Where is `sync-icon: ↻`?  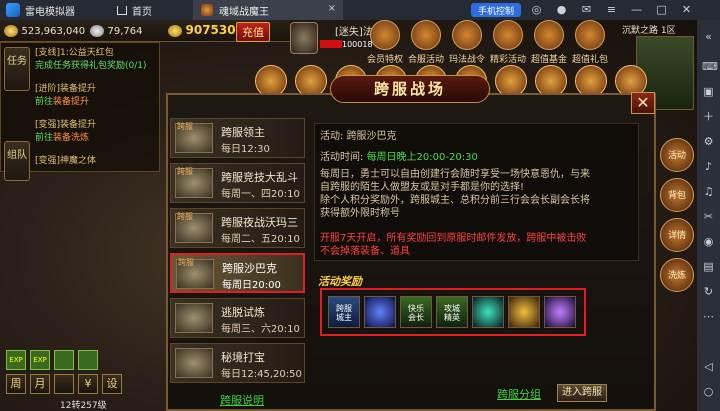 sync-icon: ↻ is located at coordinates (708, 291).